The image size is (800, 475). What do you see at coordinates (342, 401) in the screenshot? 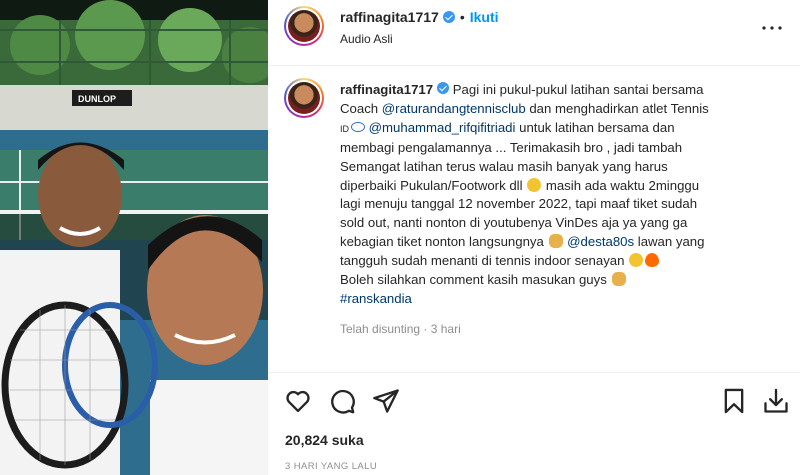
I see `comment-icon` at bounding box center [342, 401].